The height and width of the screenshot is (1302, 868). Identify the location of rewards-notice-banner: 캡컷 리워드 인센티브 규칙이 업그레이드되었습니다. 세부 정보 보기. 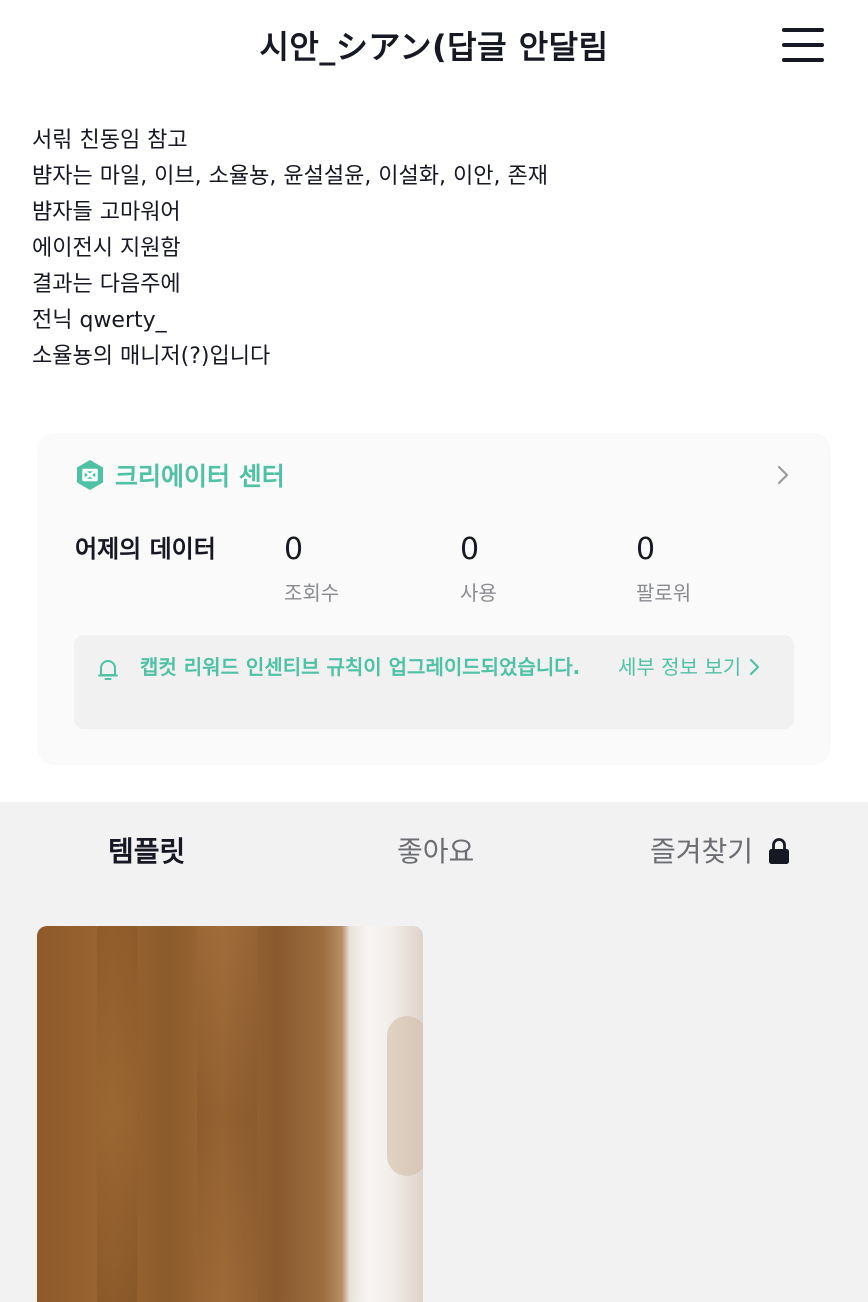
(434, 682).